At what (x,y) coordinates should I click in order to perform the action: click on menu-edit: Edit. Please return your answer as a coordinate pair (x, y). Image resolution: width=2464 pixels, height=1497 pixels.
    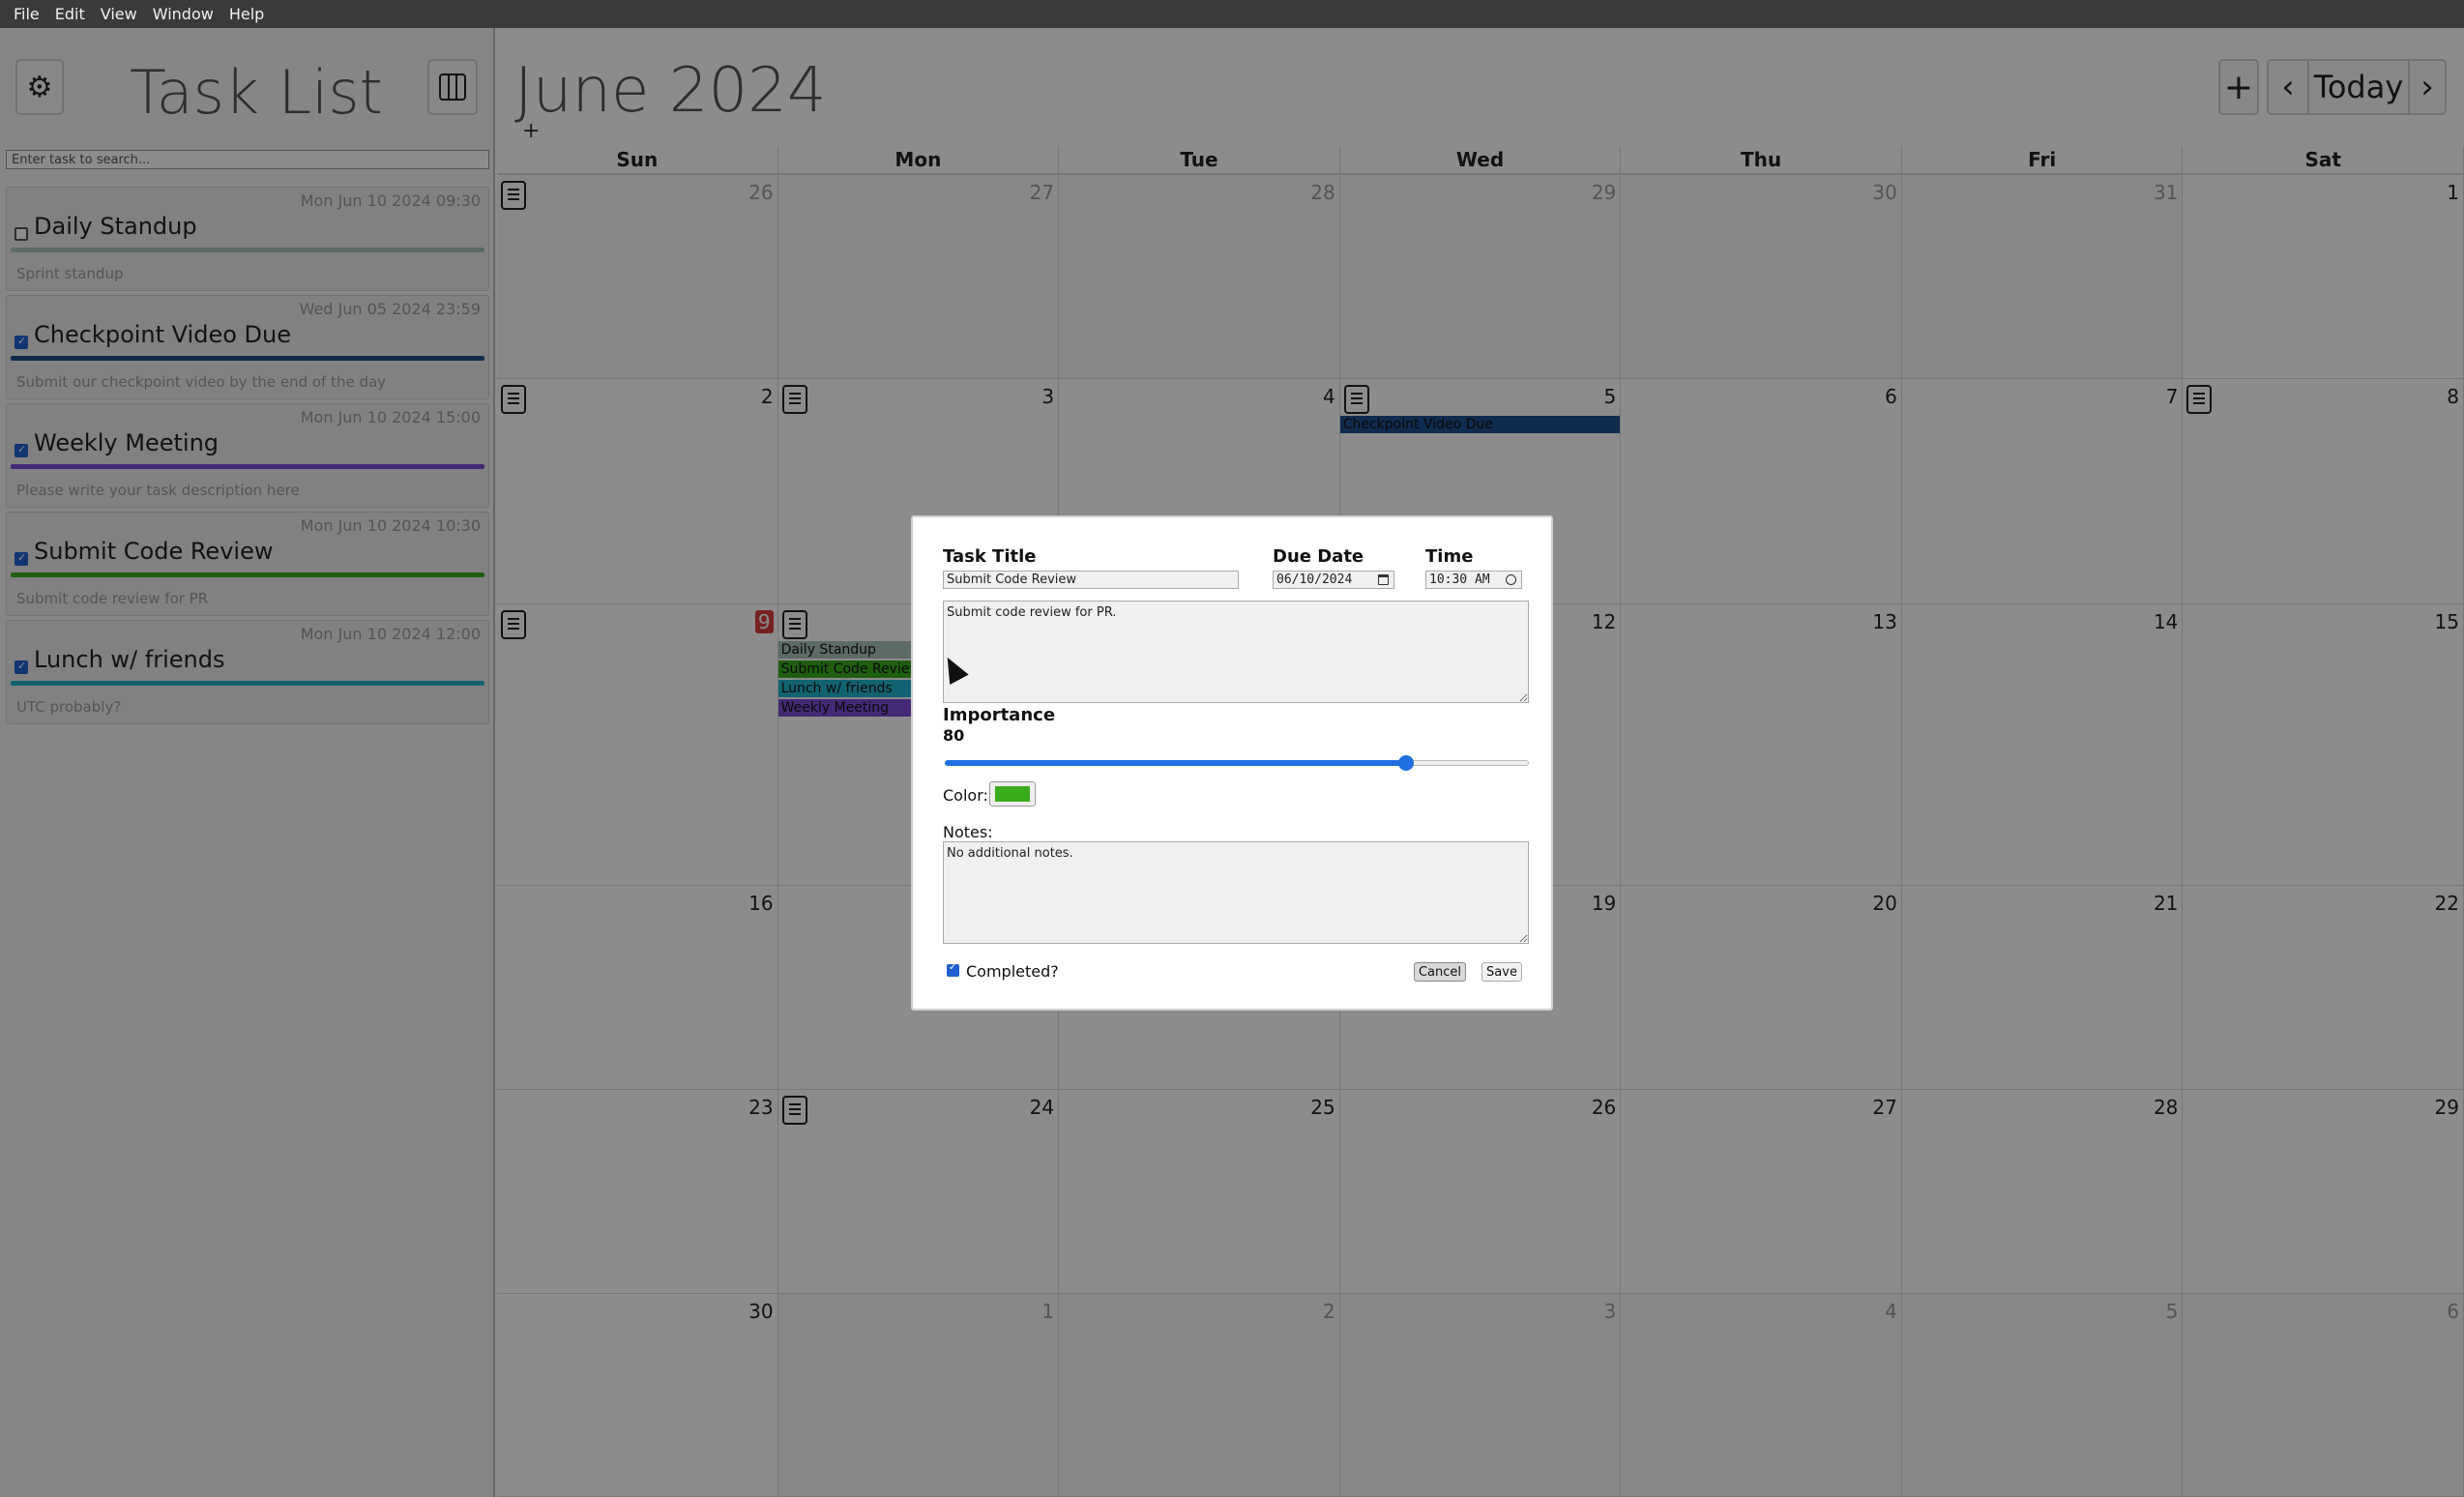
    Looking at the image, I should click on (70, 14).